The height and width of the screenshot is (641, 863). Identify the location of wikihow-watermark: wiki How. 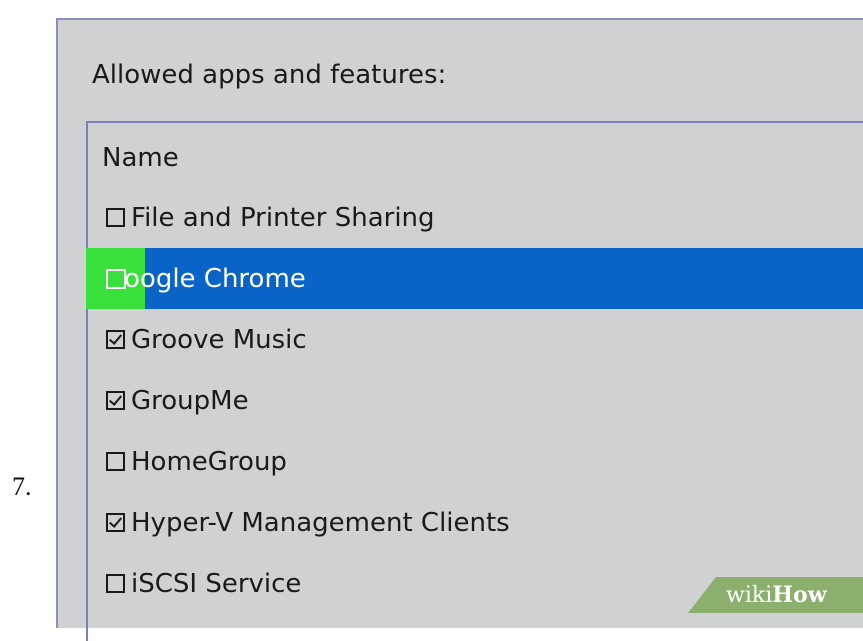
(775, 595).